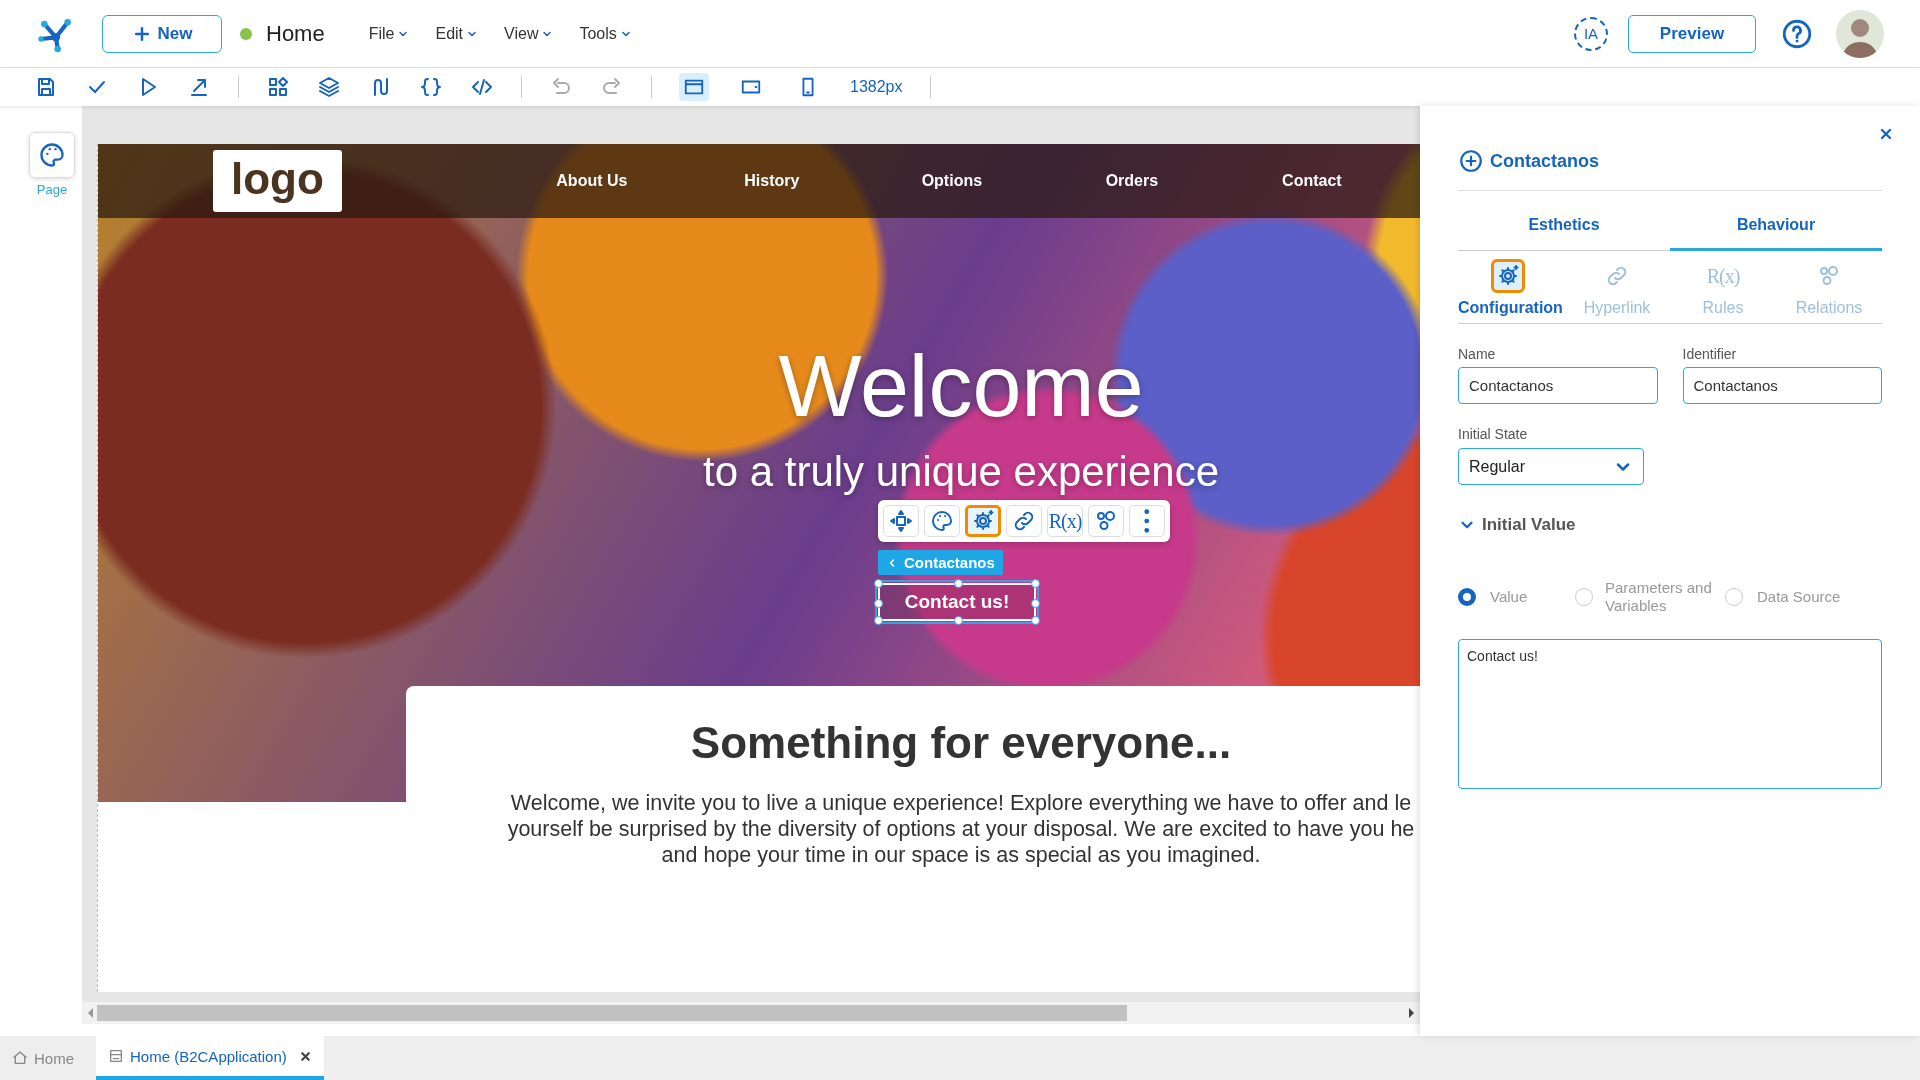 The height and width of the screenshot is (1080, 1920). Describe the element at coordinates (612, 1013) in the screenshot. I see `scrollbar-thumb` at that location.